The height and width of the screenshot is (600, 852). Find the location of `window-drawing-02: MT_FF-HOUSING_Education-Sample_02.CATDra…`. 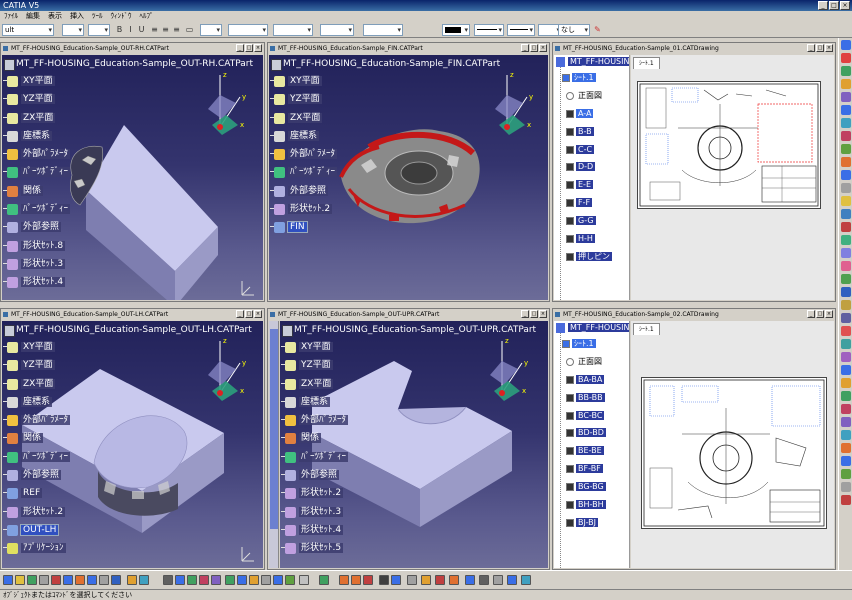

window-drawing-02: MT_FF-HOUSING_Education-Sample_02.CATDra… is located at coordinates (694, 439).